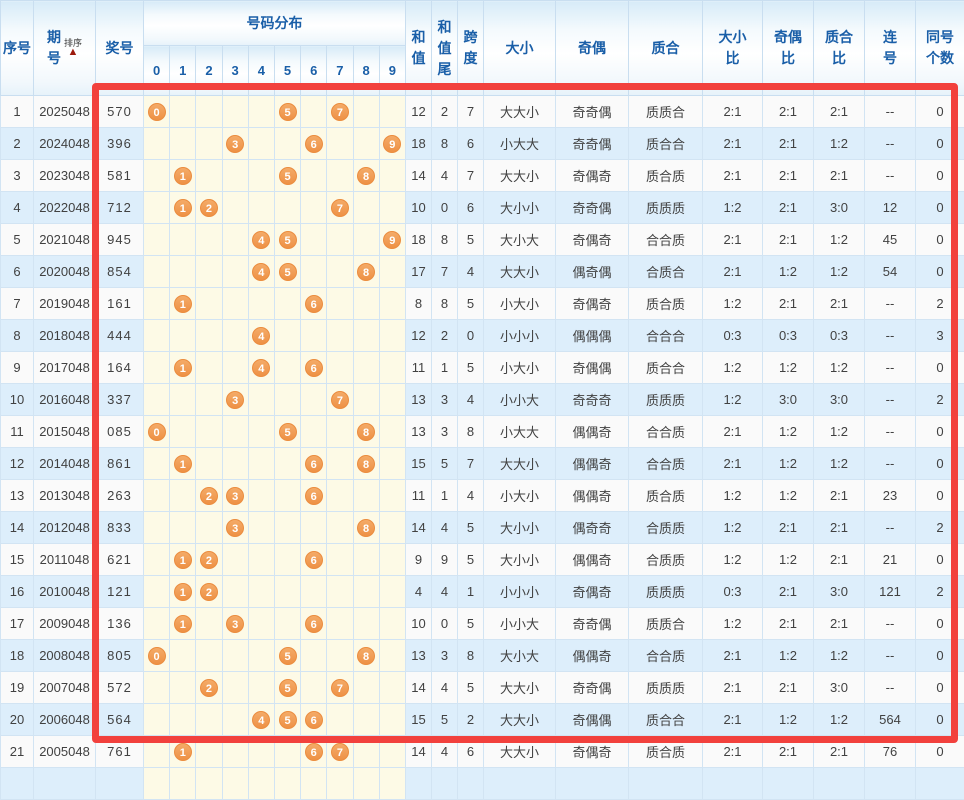 This screenshot has width=964, height=800. I want to click on parity-cell: 奇偶奇, so click(592, 304).